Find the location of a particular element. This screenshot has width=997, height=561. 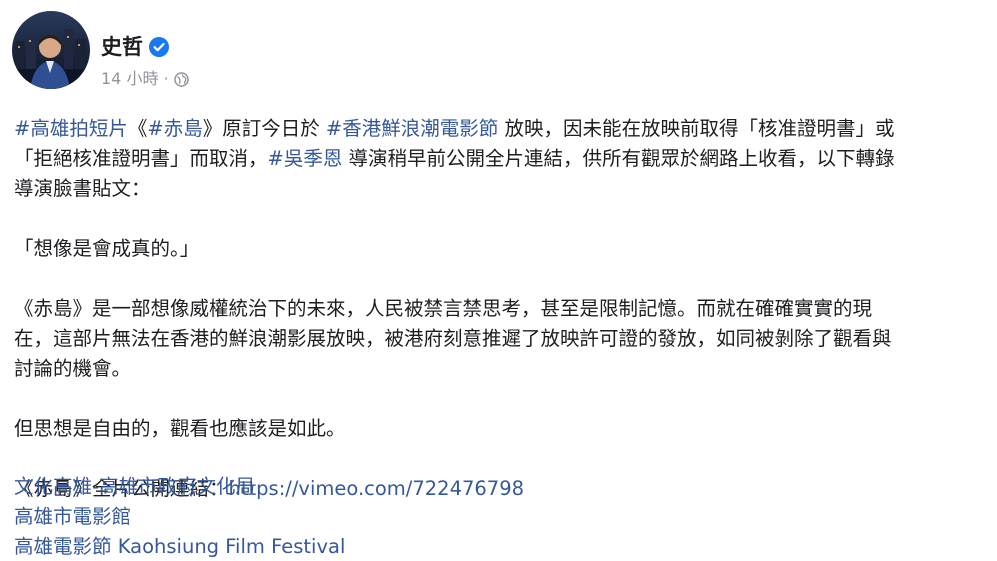

hashtag-link: #高雄拍短片 is located at coordinates (71, 128).